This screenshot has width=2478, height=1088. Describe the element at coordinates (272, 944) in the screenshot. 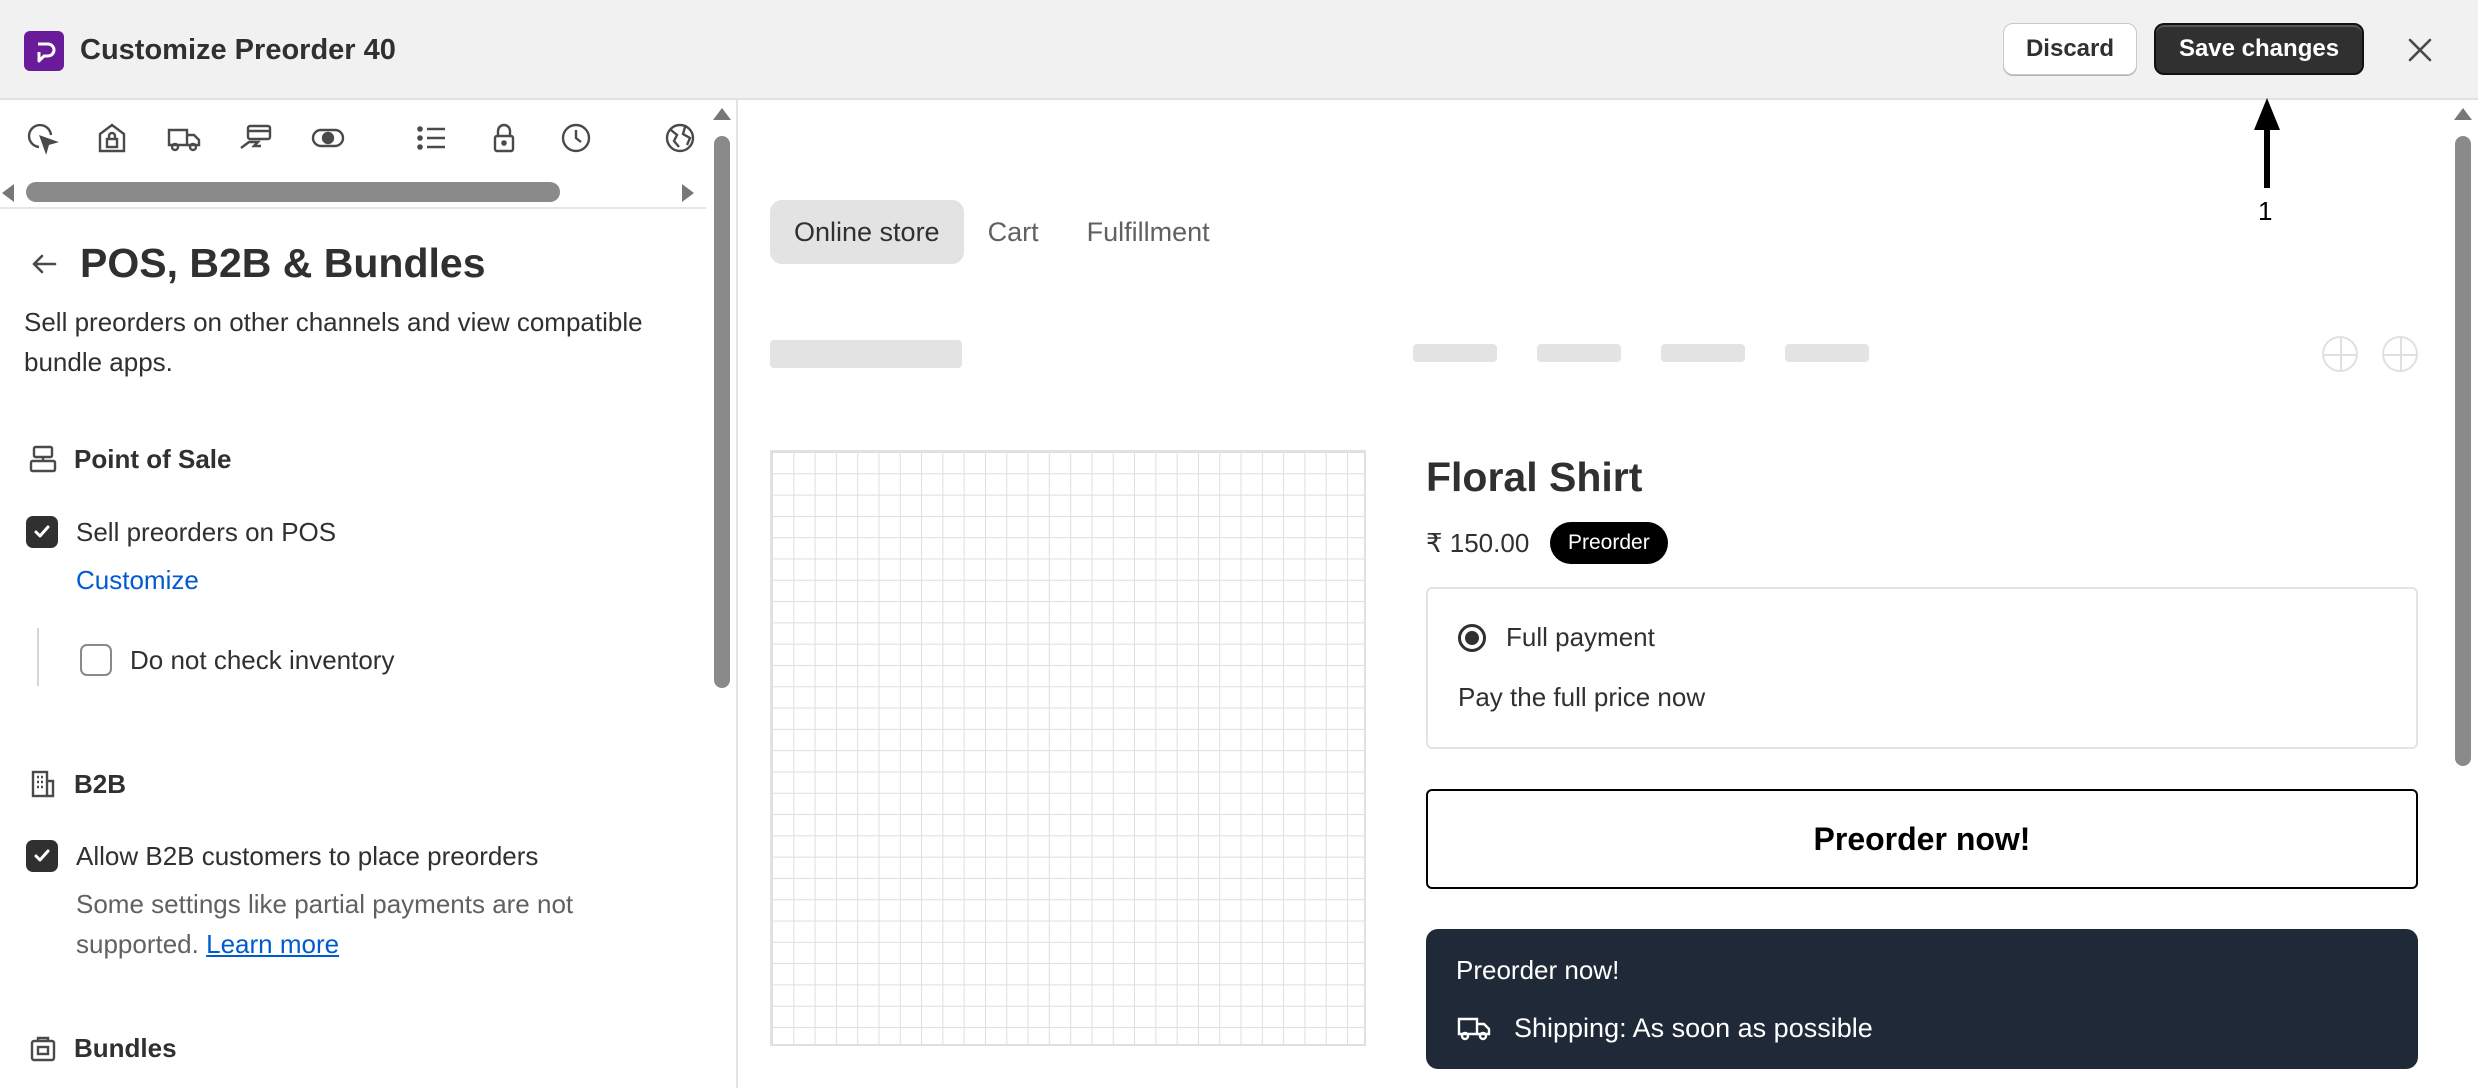

I see `learn-more-link: Learn more` at that location.